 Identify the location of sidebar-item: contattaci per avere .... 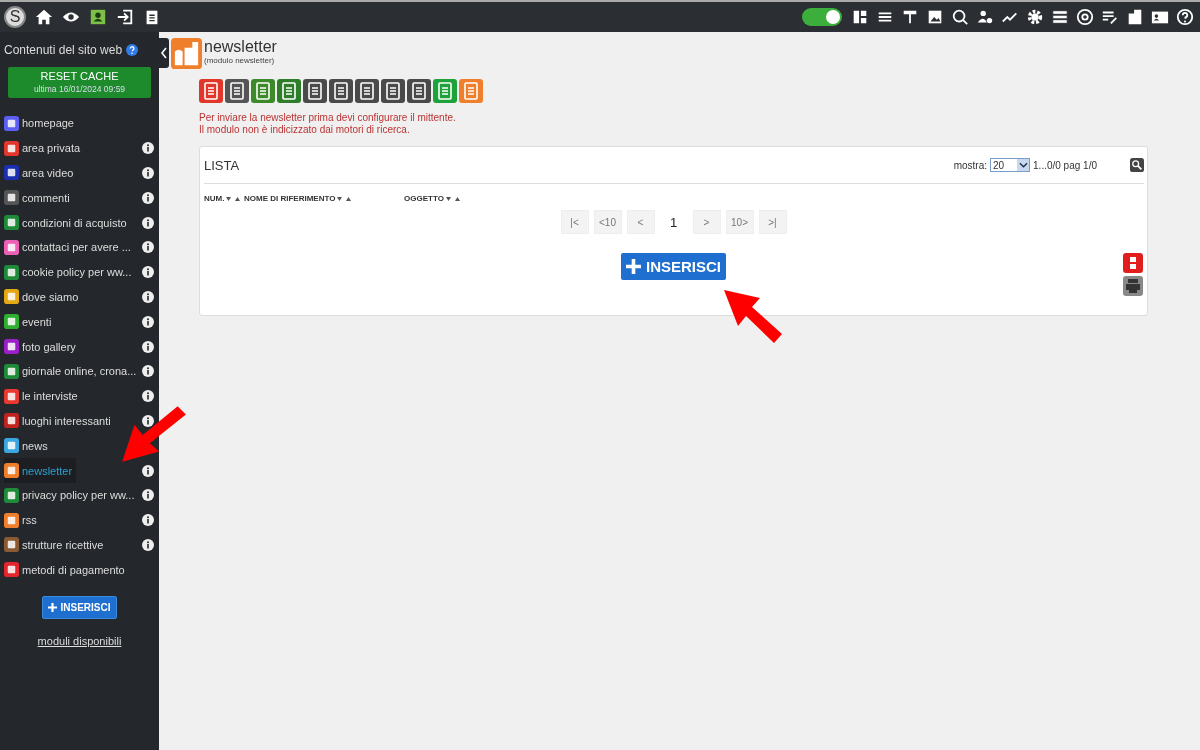
(69, 247).